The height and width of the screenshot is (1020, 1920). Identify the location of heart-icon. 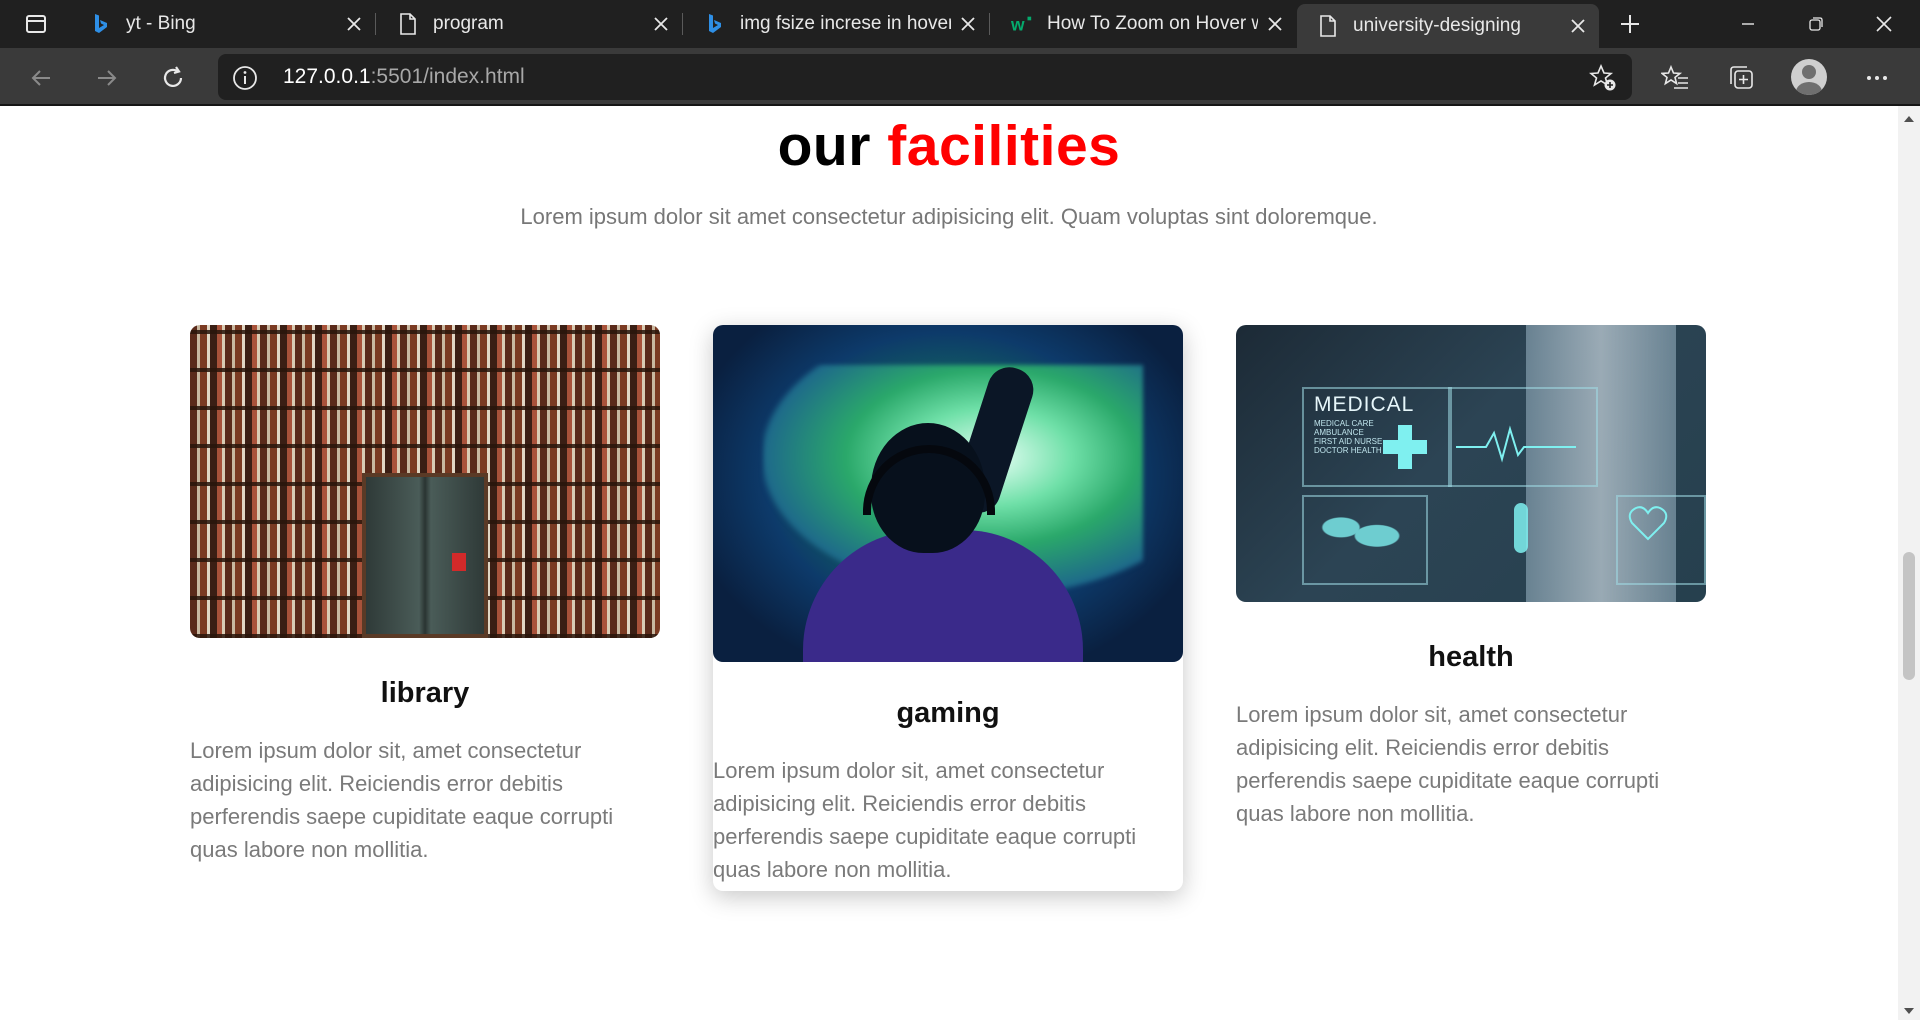
(1648, 523).